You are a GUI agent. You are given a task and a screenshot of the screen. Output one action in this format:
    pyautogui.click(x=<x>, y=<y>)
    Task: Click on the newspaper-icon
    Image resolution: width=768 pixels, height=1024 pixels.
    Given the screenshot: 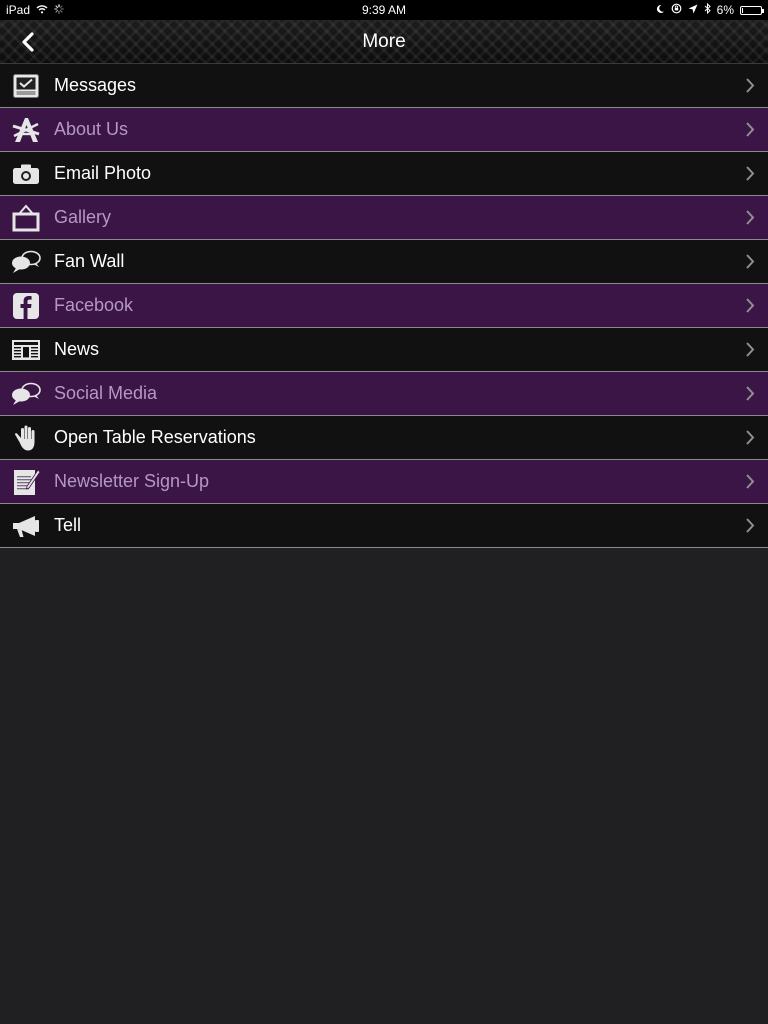 What is the action you would take?
    pyautogui.click(x=26, y=350)
    